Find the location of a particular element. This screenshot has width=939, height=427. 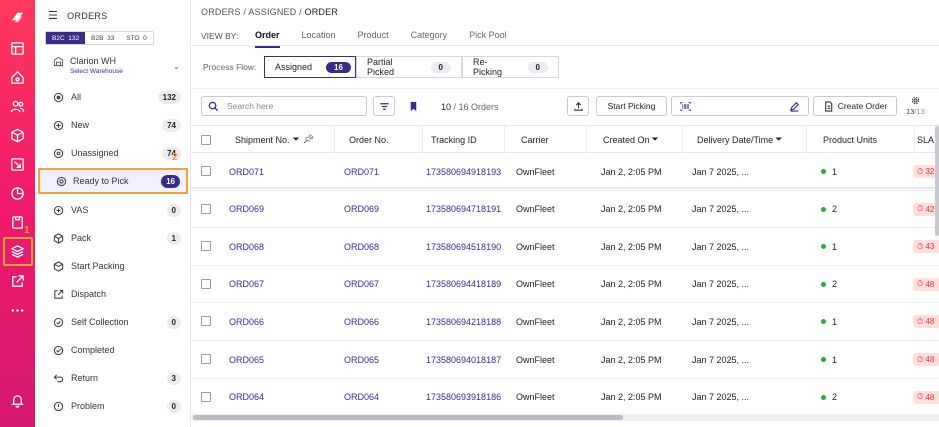

create-order-button: Create Order is located at coordinates (855, 106).